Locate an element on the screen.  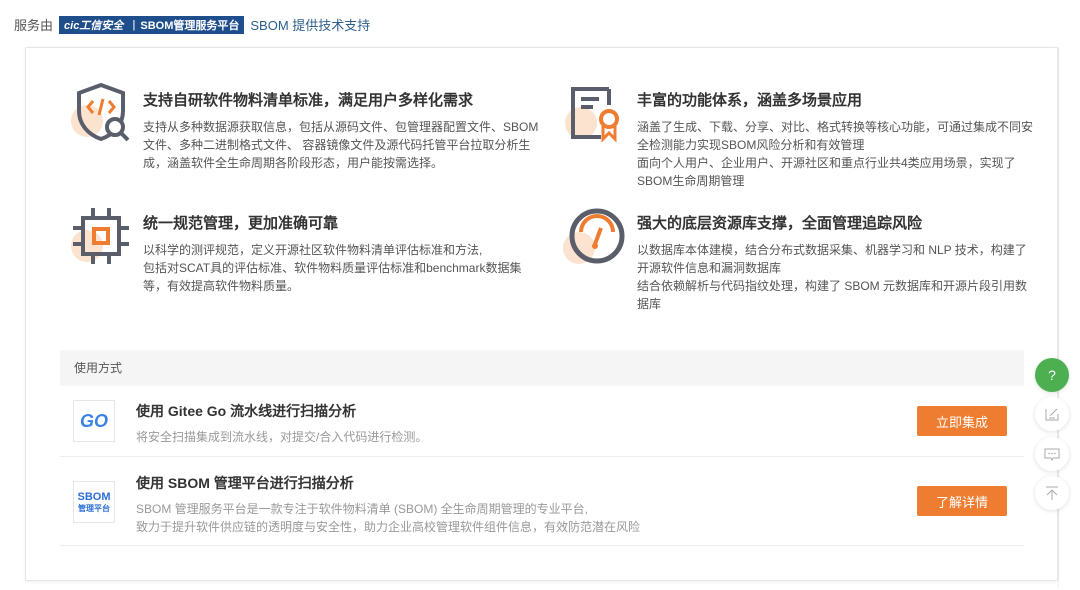
prefix-text: 服务由 is located at coordinates (34, 25).